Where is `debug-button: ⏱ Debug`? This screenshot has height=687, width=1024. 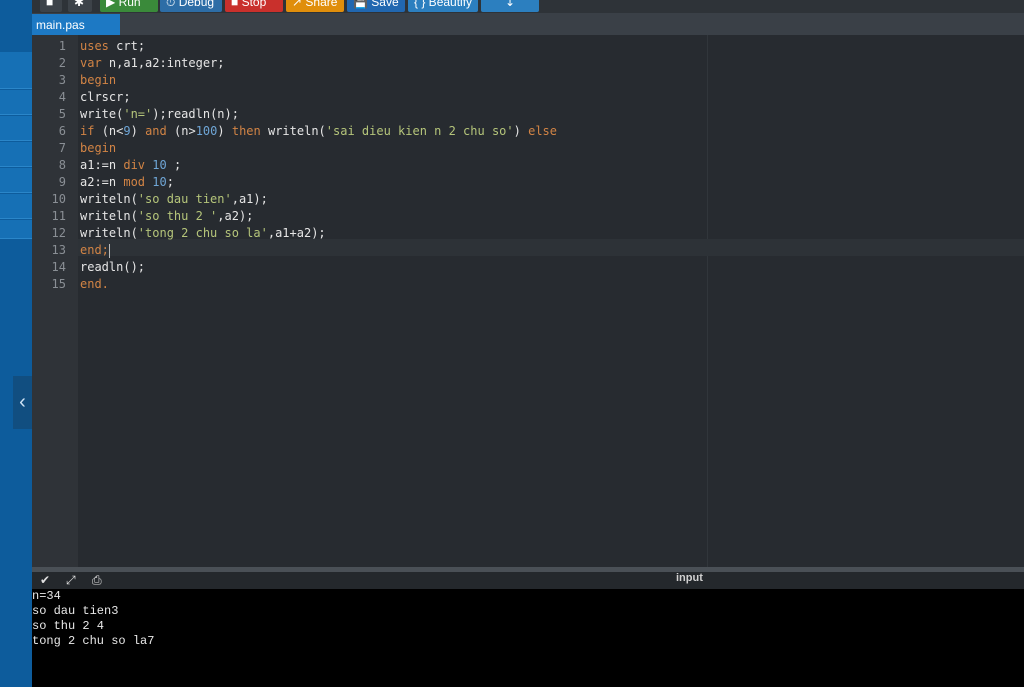
debug-button: ⏱ Debug is located at coordinates (191, 6).